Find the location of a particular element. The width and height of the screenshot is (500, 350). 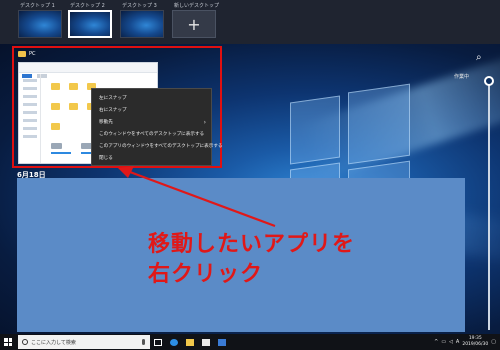

annotation-text: 移動したいアプリを 右クリック is located at coordinates (251, 260).